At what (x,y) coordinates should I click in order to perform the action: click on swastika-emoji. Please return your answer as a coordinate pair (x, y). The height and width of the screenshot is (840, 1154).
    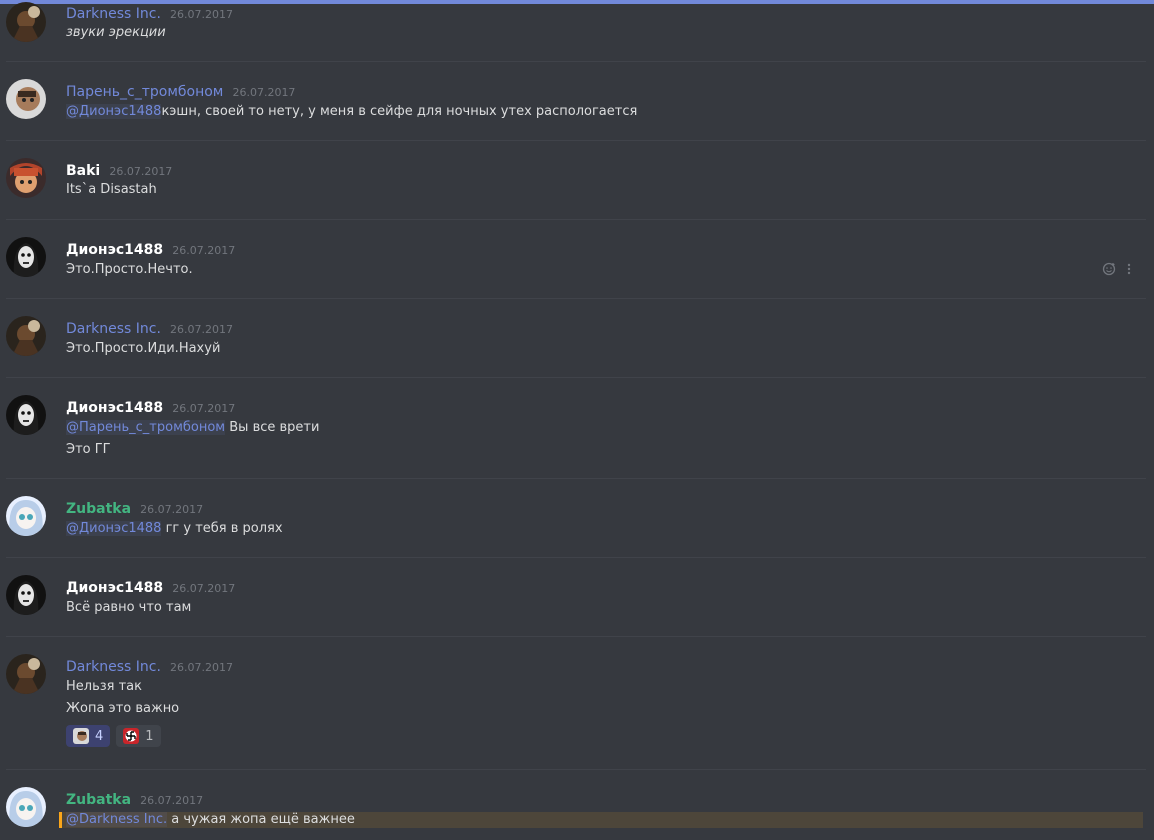
    Looking at the image, I should click on (131, 736).